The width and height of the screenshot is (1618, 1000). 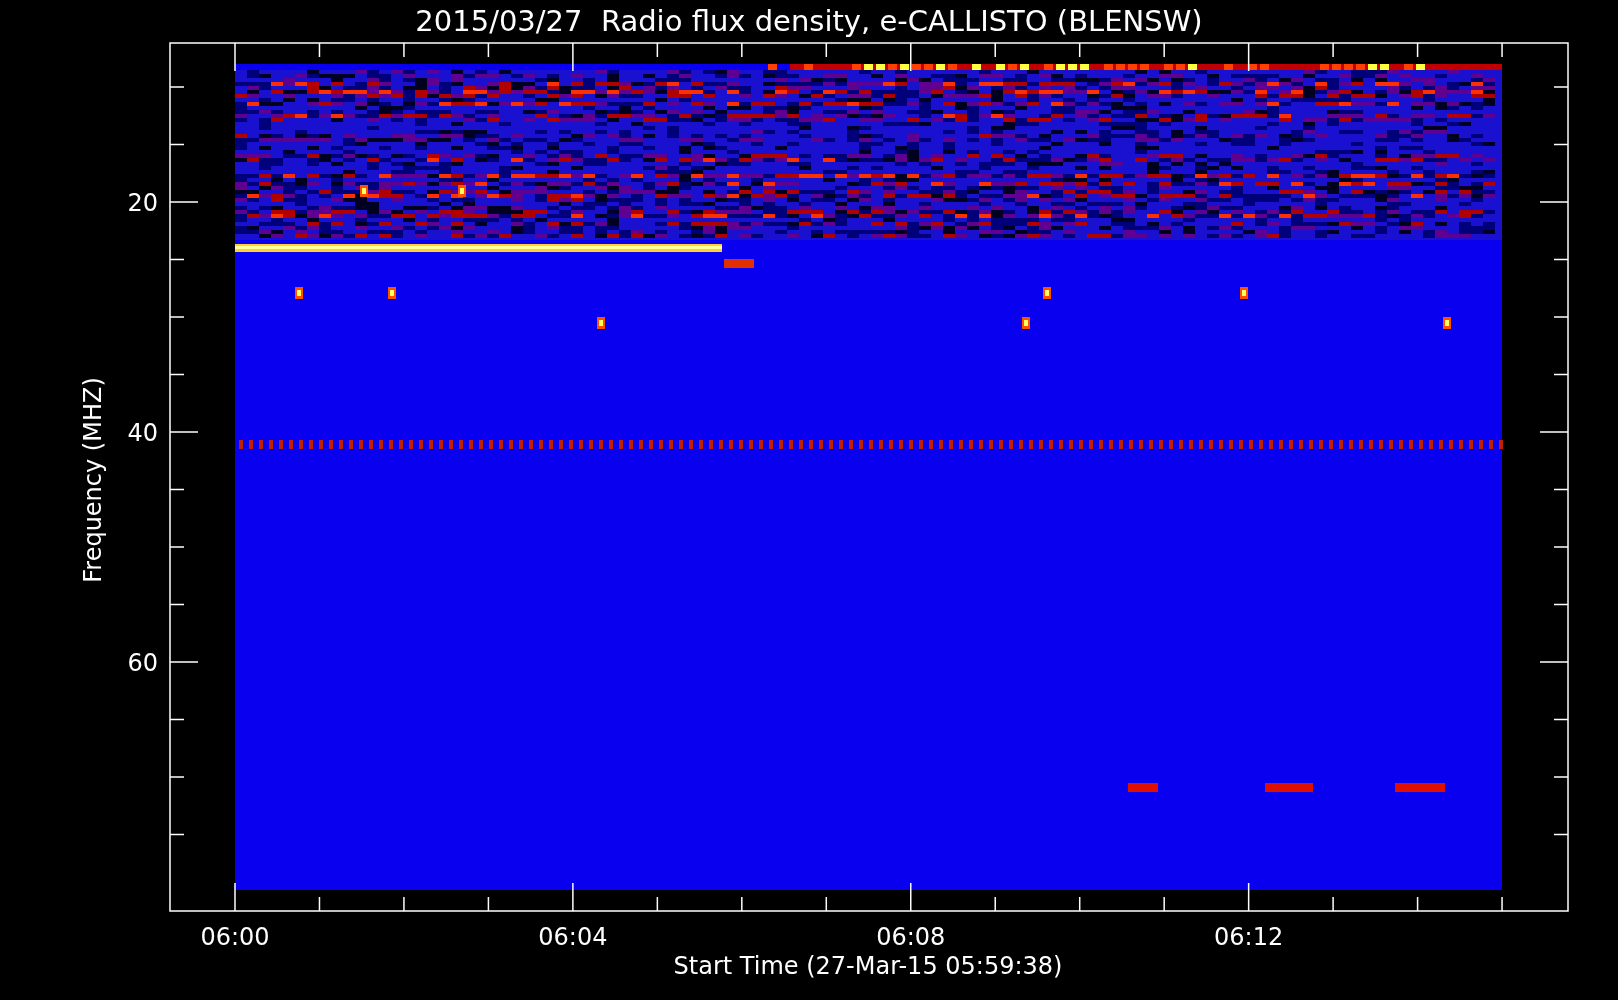 What do you see at coordinates (93, 480) in the screenshot?
I see `y-axis-label: Frequency (MHZ)` at bounding box center [93, 480].